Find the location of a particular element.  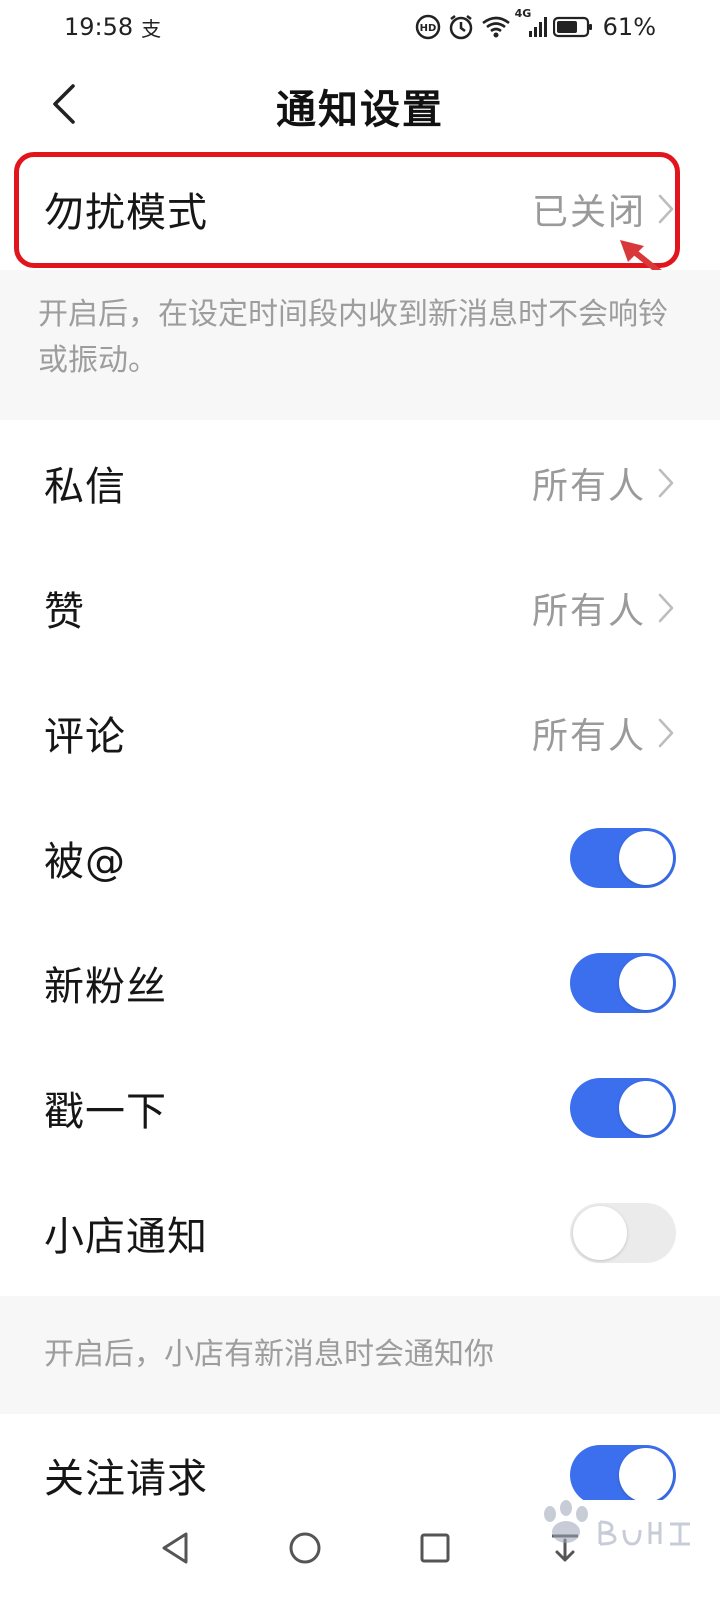

poke-row: 戳一下 is located at coordinates (360, 1108).